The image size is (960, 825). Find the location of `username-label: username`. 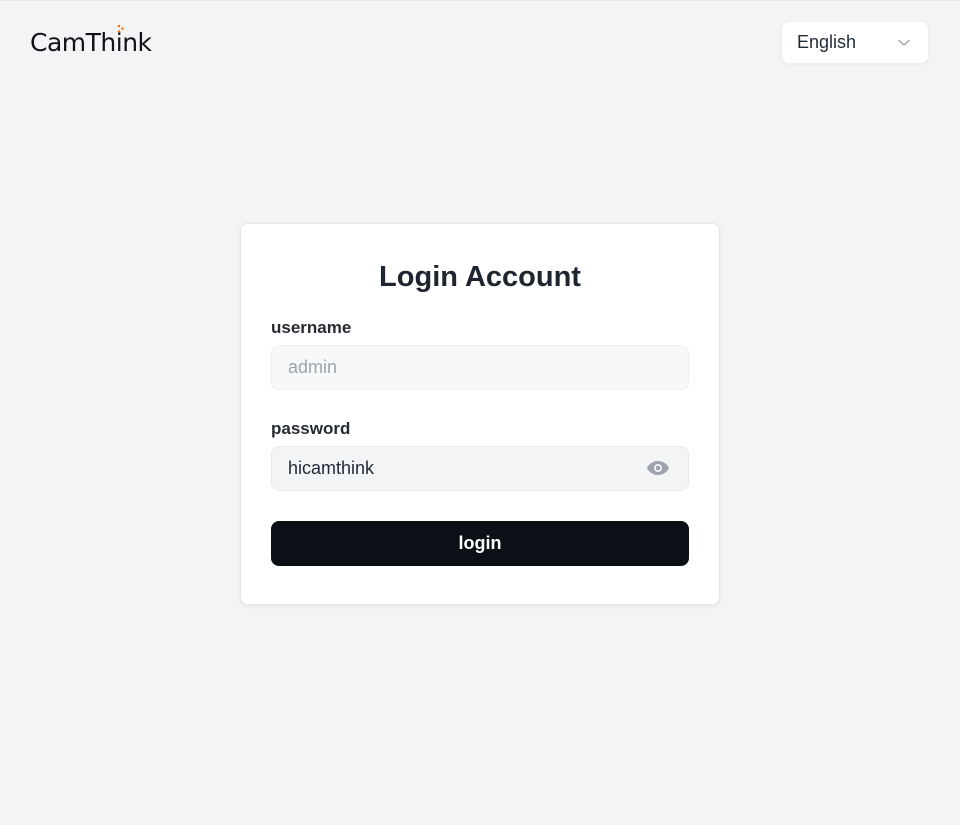

username-label: username is located at coordinates (311, 327).